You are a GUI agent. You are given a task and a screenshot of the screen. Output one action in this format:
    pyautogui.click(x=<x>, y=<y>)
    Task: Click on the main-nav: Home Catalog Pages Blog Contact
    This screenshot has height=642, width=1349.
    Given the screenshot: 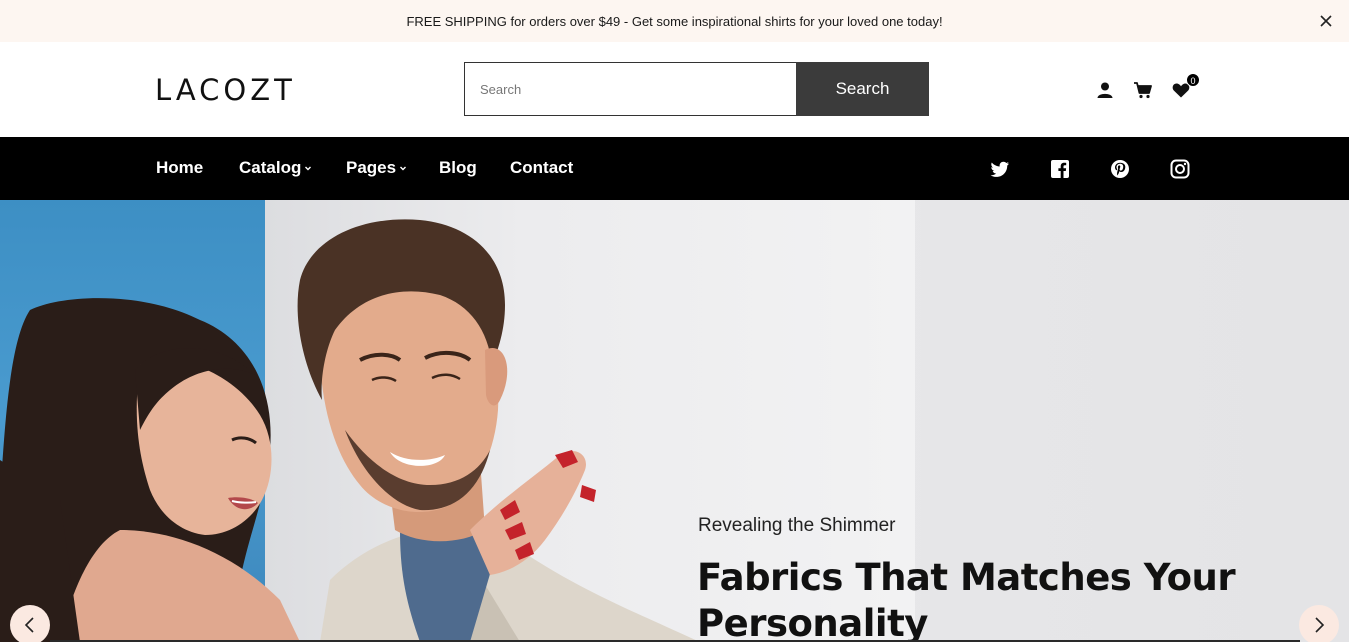 What is the action you would take?
    pyautogui.click(x=674, y=168)
    